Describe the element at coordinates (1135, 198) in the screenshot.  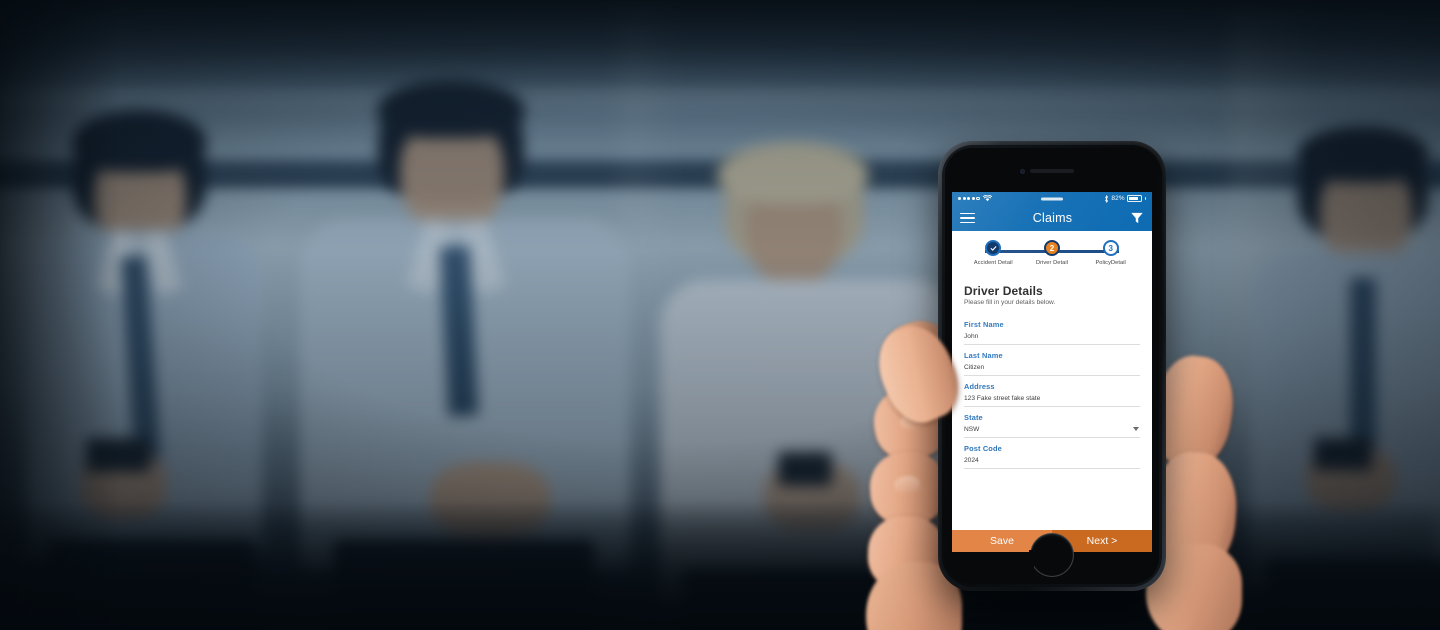
I see `battery-icon` at that location.